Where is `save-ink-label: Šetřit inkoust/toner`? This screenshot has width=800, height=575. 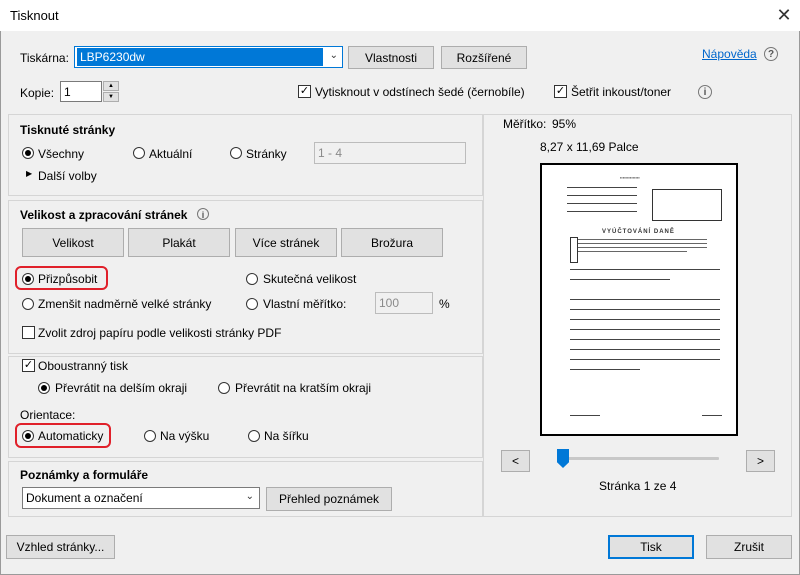 save-ink-label: Šetřit inkoust/toner is located at coordinates (621, 92).